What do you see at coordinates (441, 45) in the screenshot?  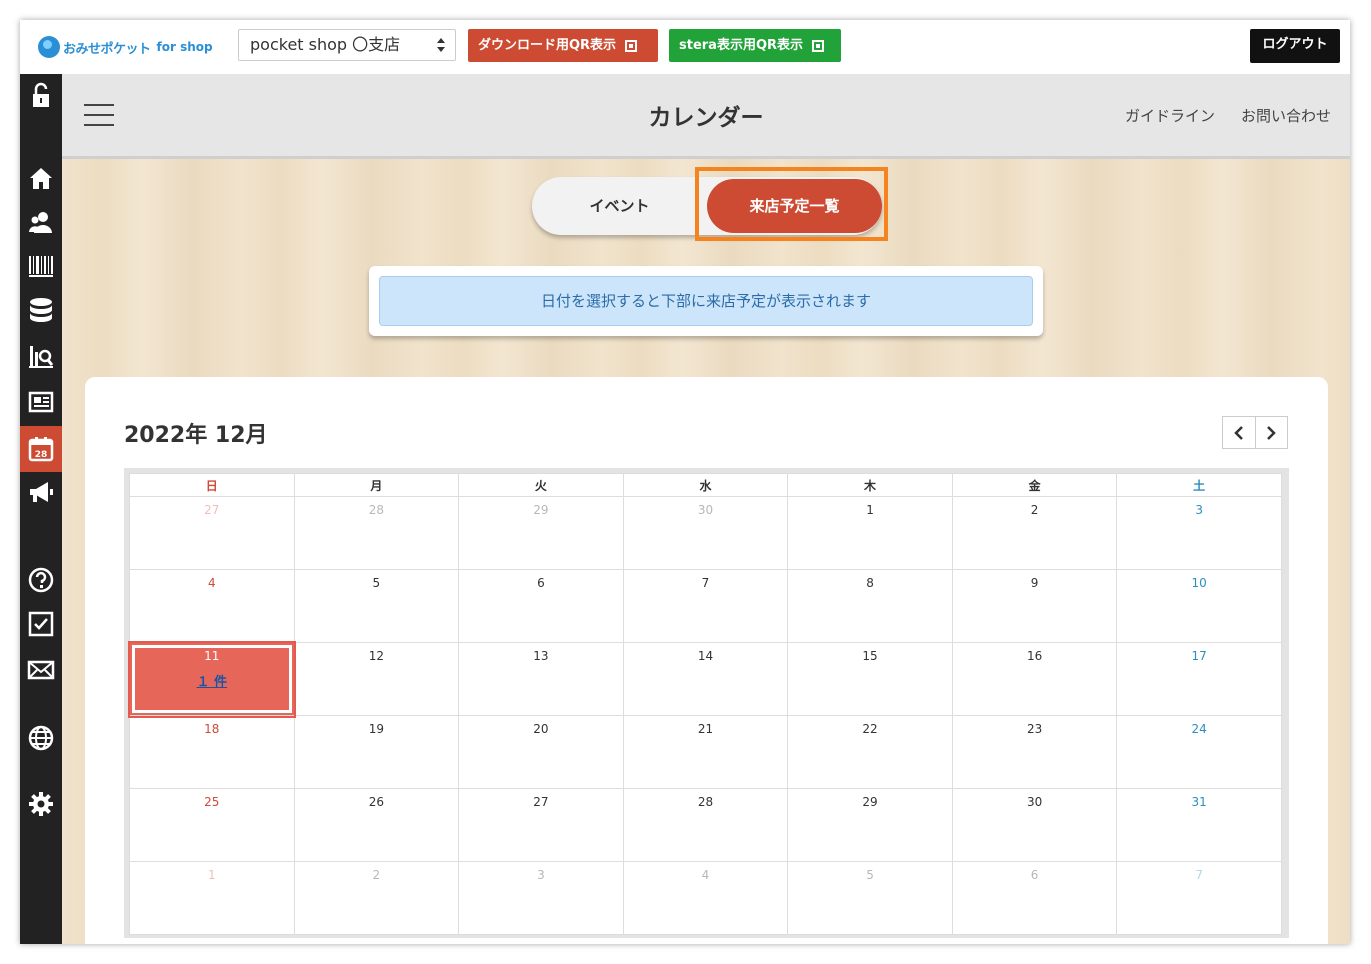 I see `select-arrows-icon` at bounding box center [441, 45].